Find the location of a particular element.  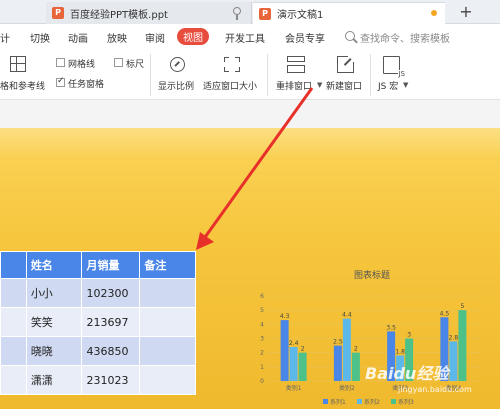

pin-icon is located at coordinates (237, 13).